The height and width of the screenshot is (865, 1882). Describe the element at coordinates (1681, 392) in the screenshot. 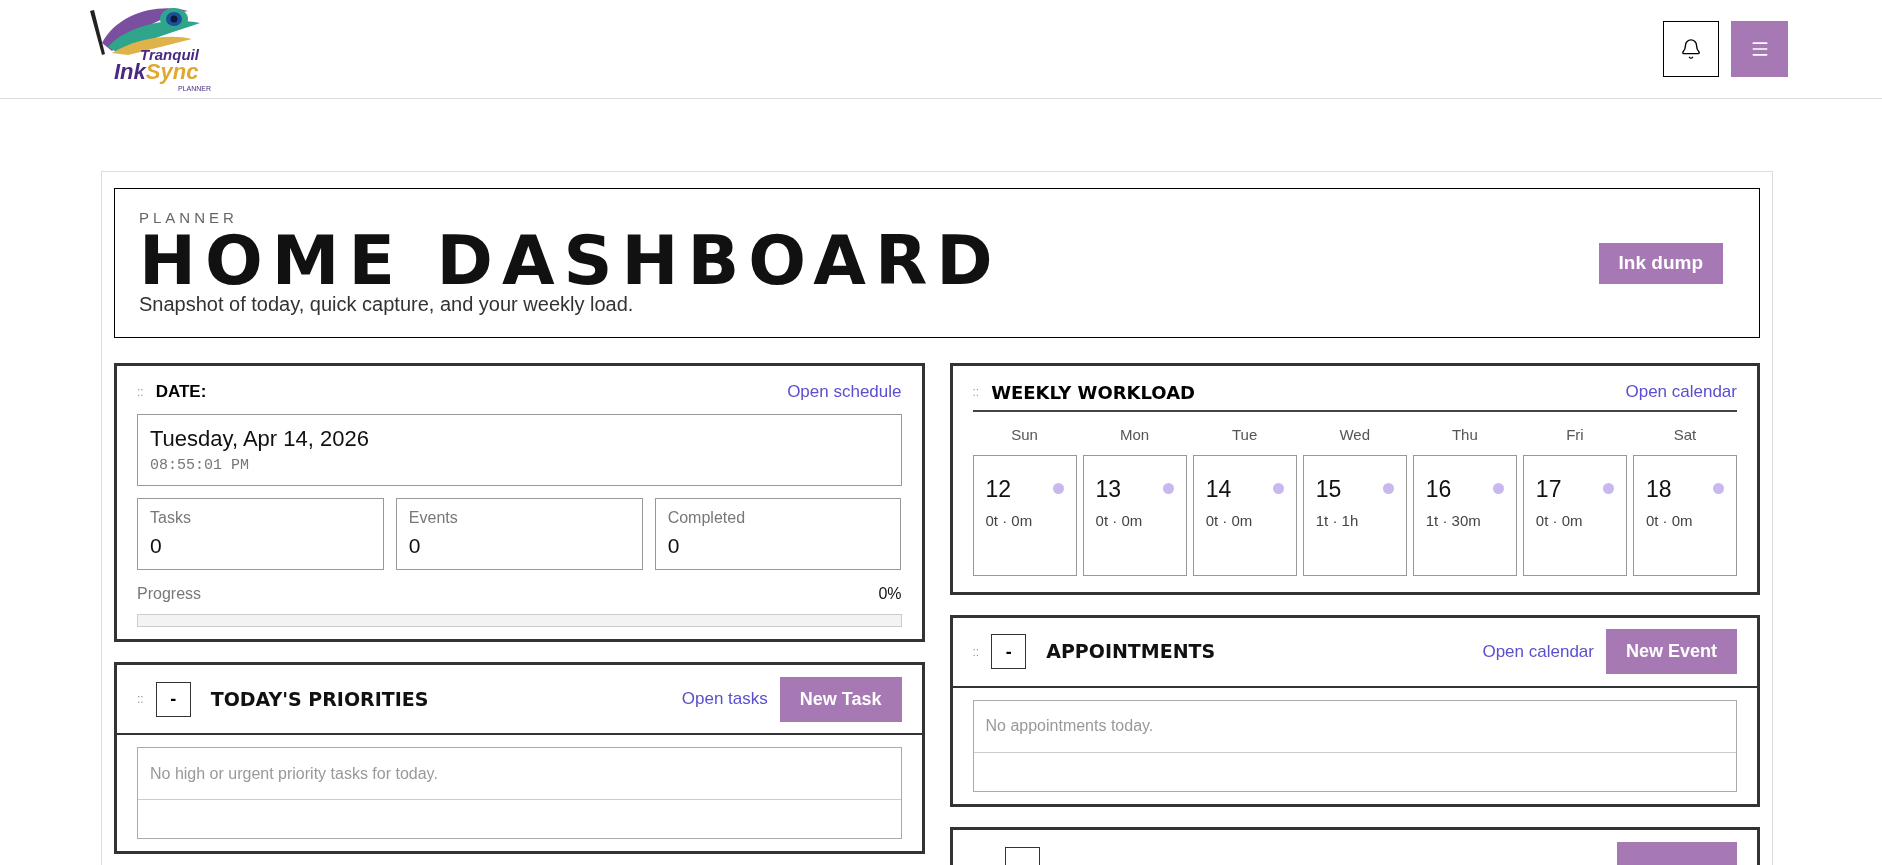

I see `open-calendar-link: Open calendar` at that location.